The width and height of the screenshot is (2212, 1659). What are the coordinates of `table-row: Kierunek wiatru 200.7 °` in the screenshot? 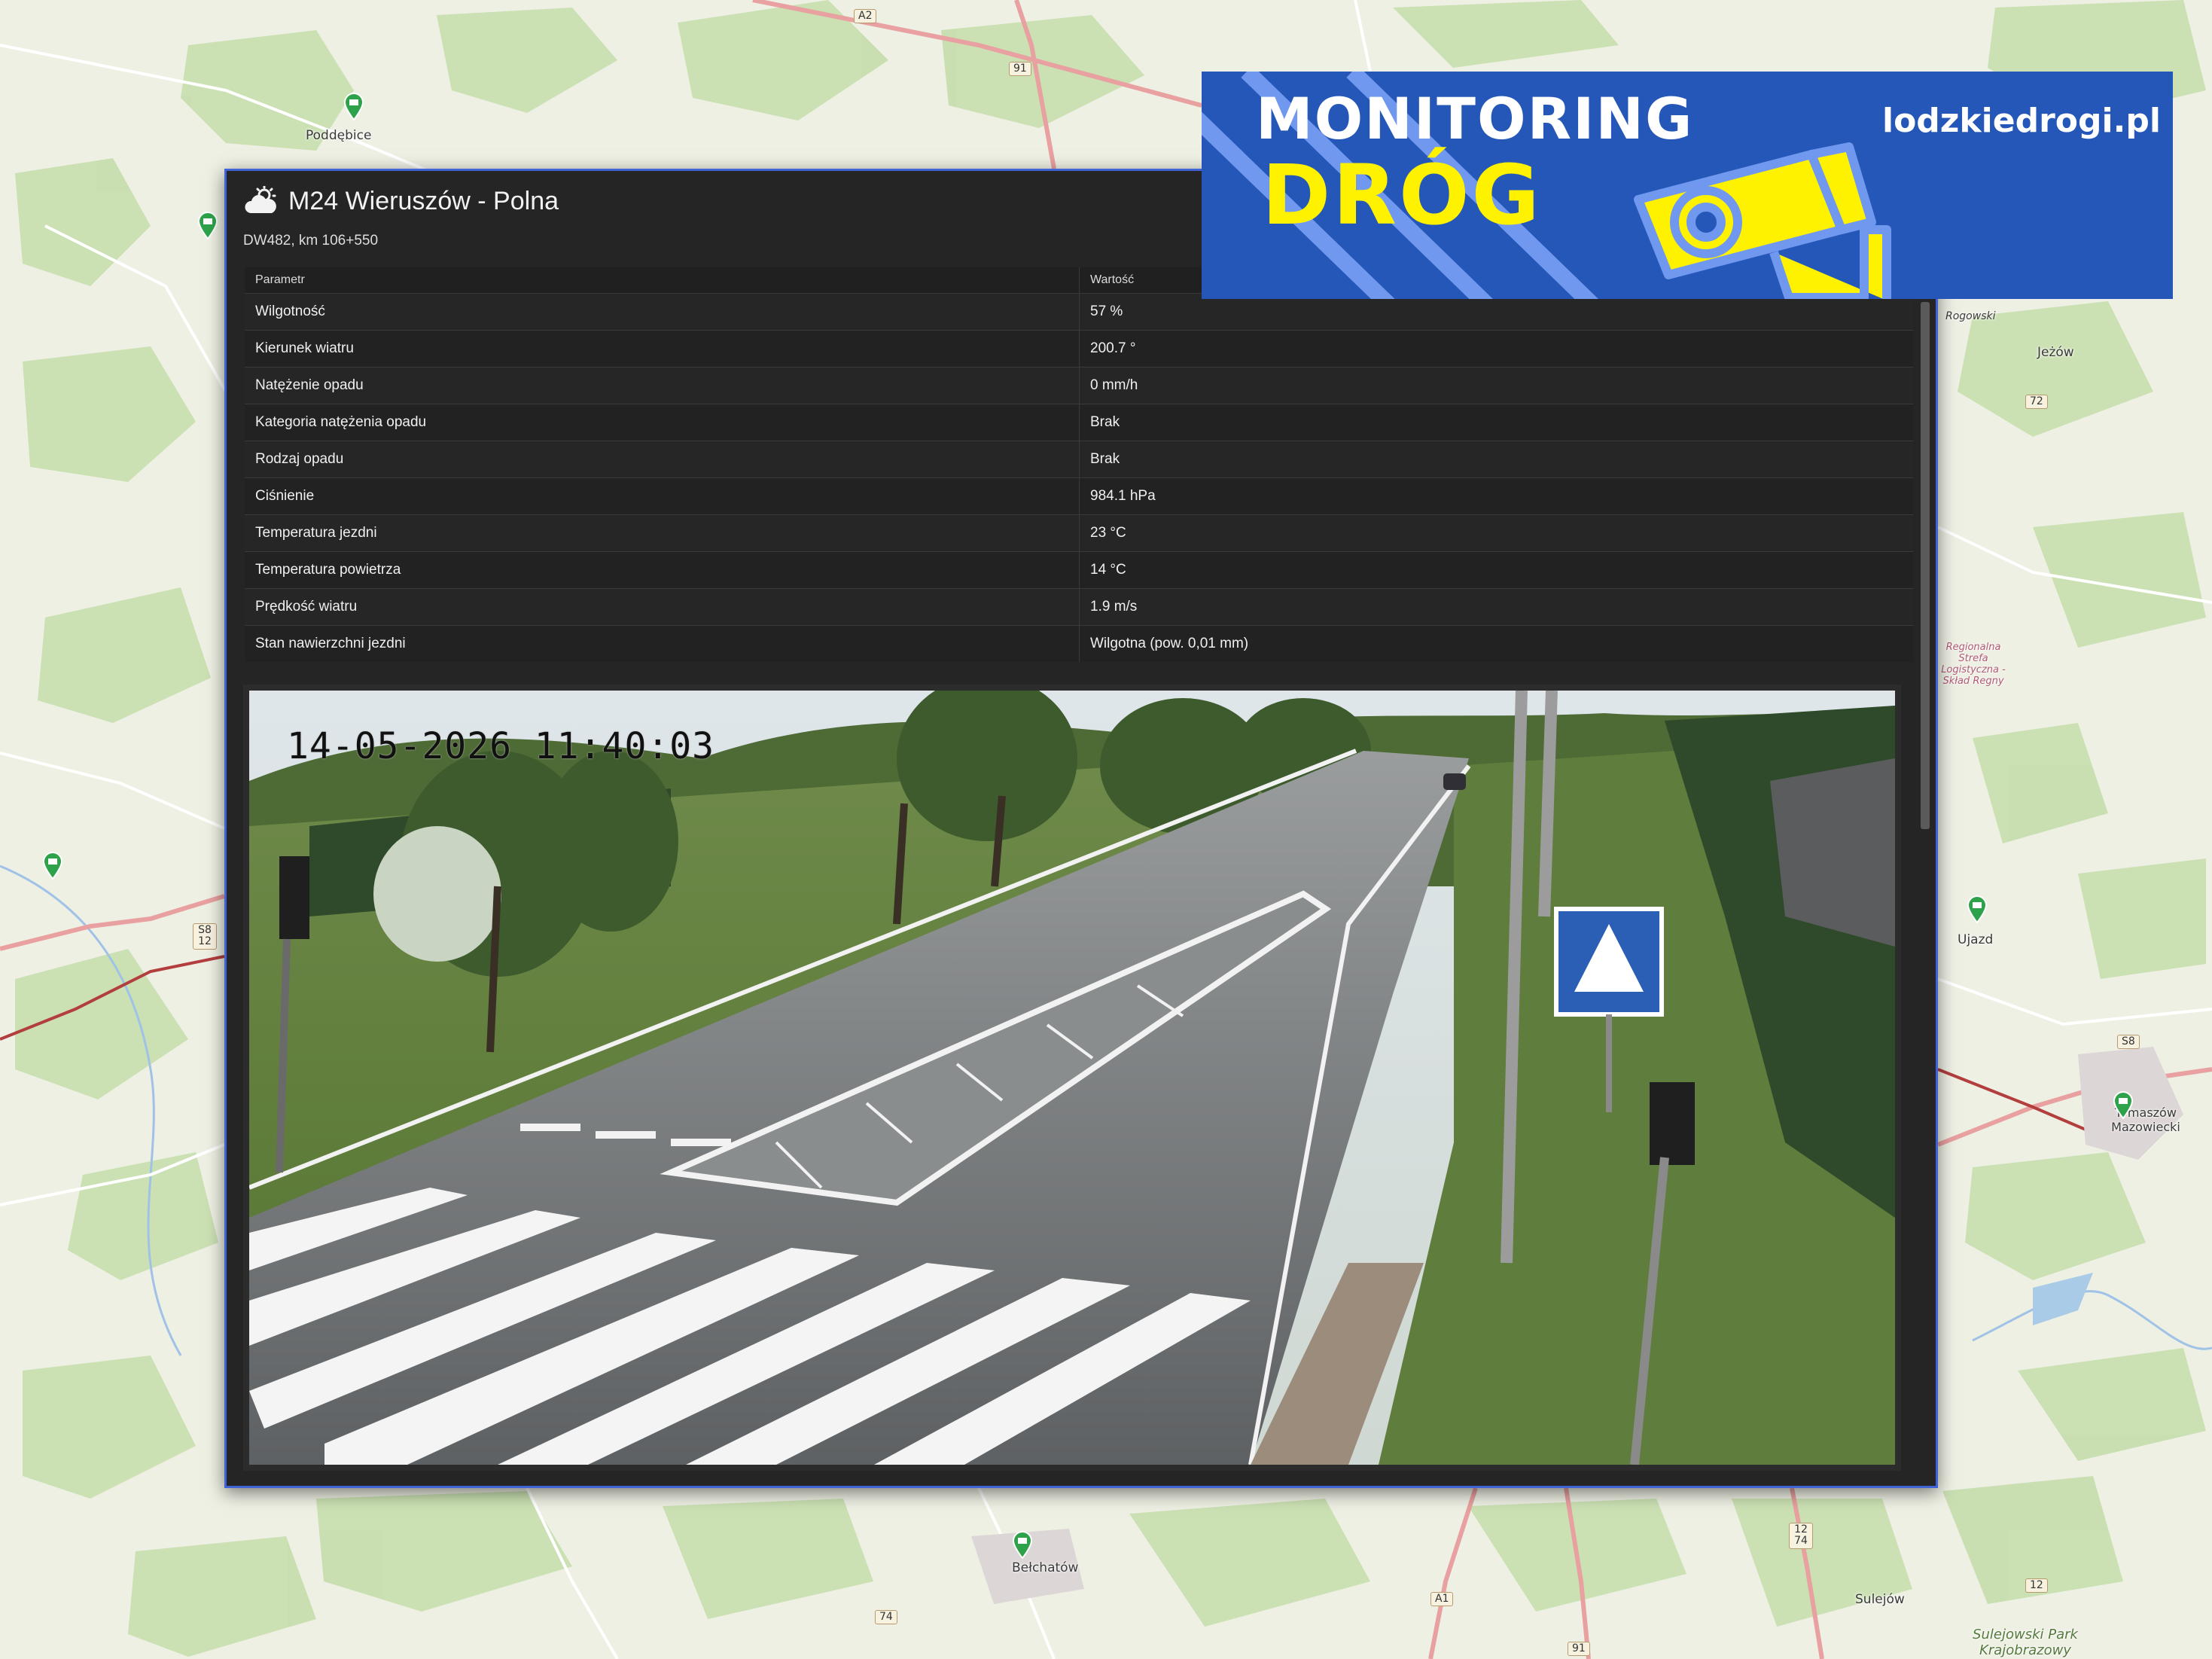 It's located at (1079, 348).